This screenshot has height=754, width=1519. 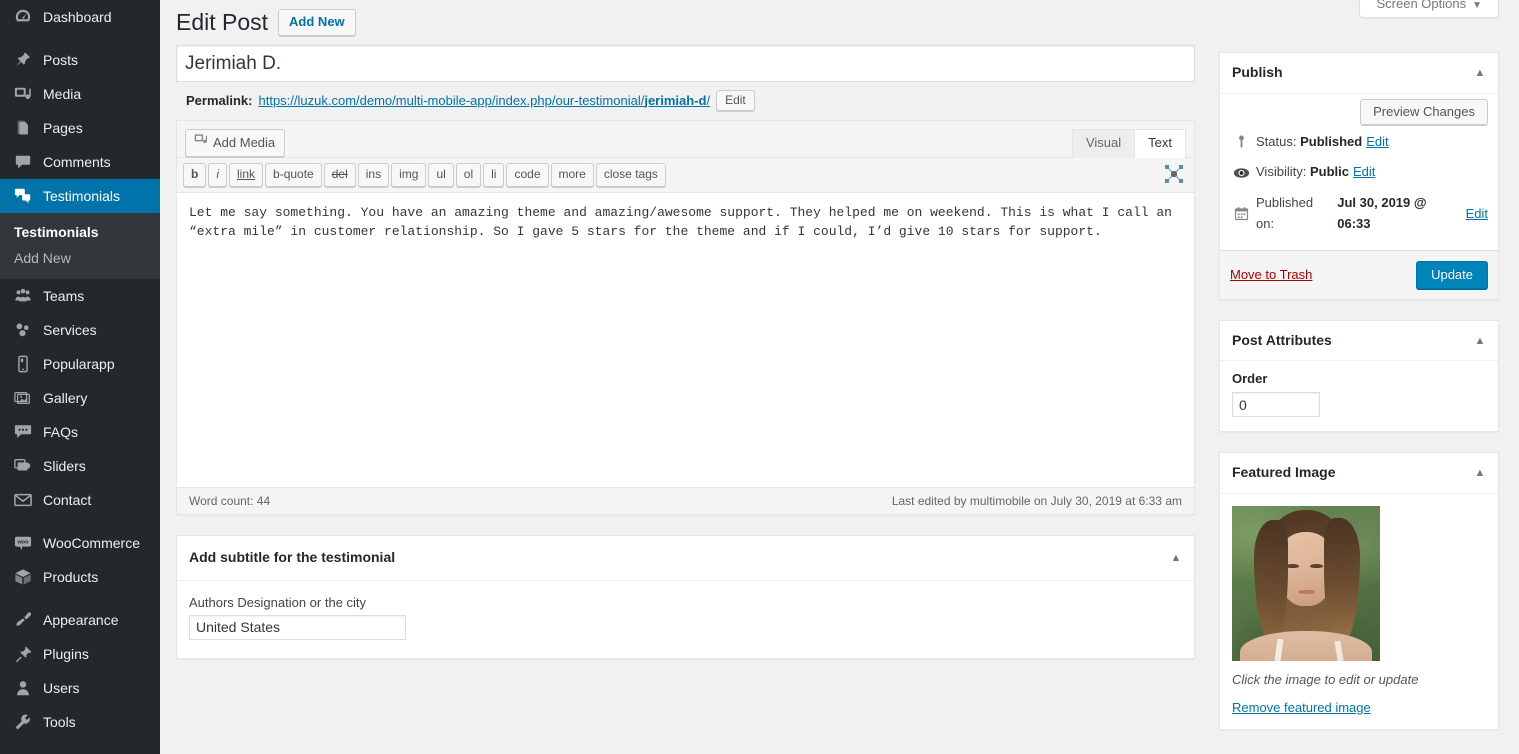 What do you see at coordinates (1364, 172) in the screenshot?
I see `visibility-edit-link: Edit` at bounding box center [1364, 172].